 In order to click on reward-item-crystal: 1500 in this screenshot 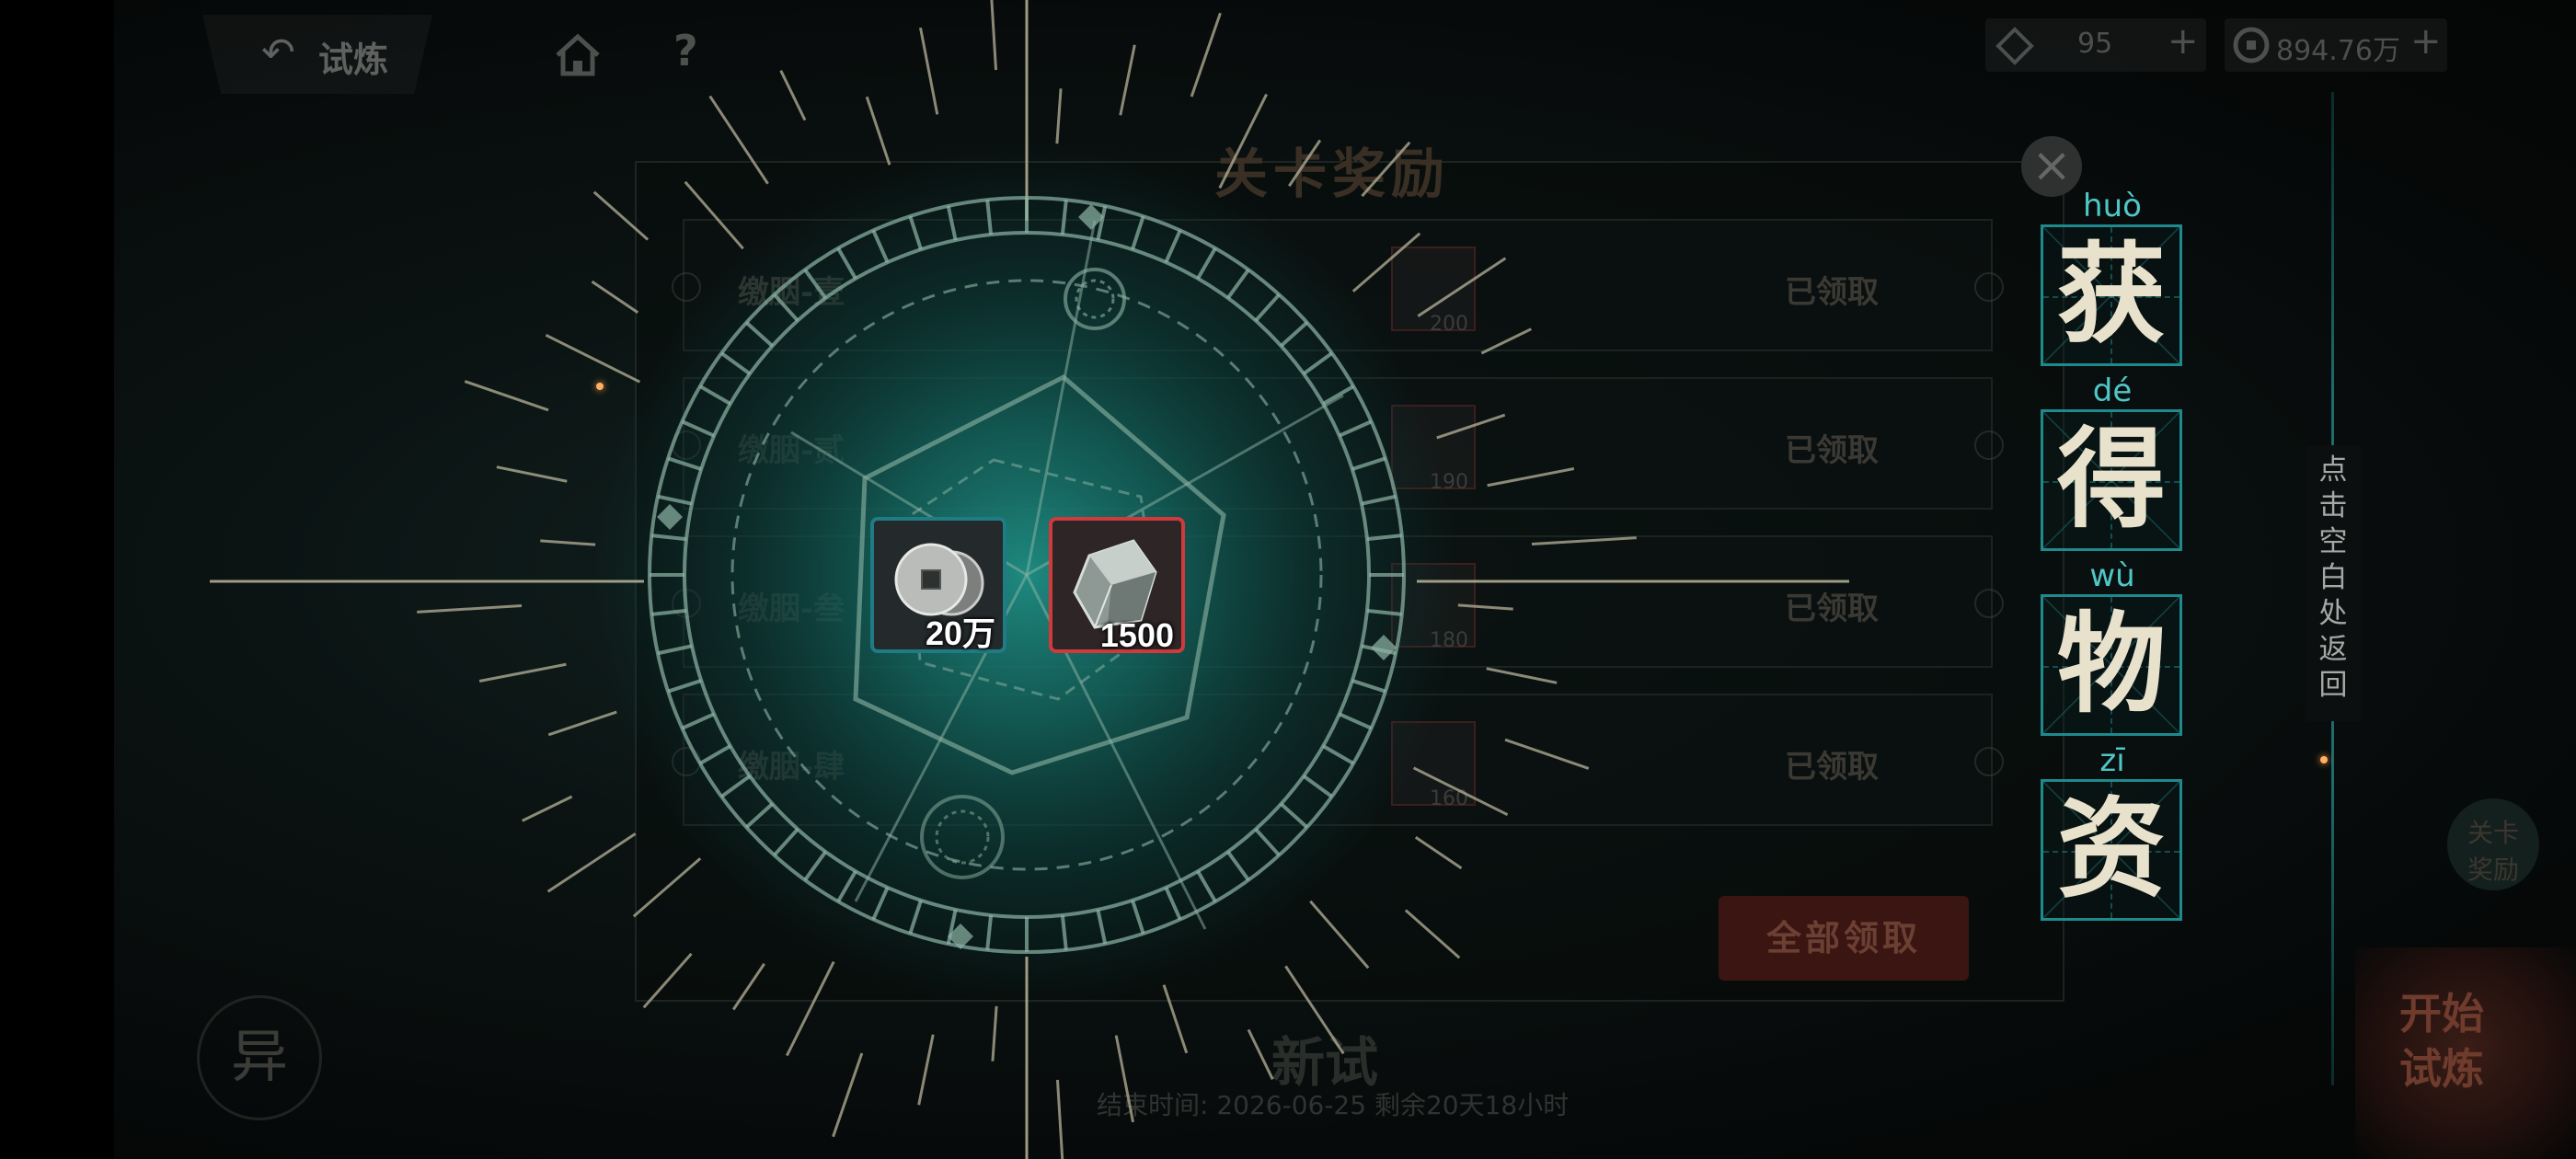, I will do `click(1117, 585)`.